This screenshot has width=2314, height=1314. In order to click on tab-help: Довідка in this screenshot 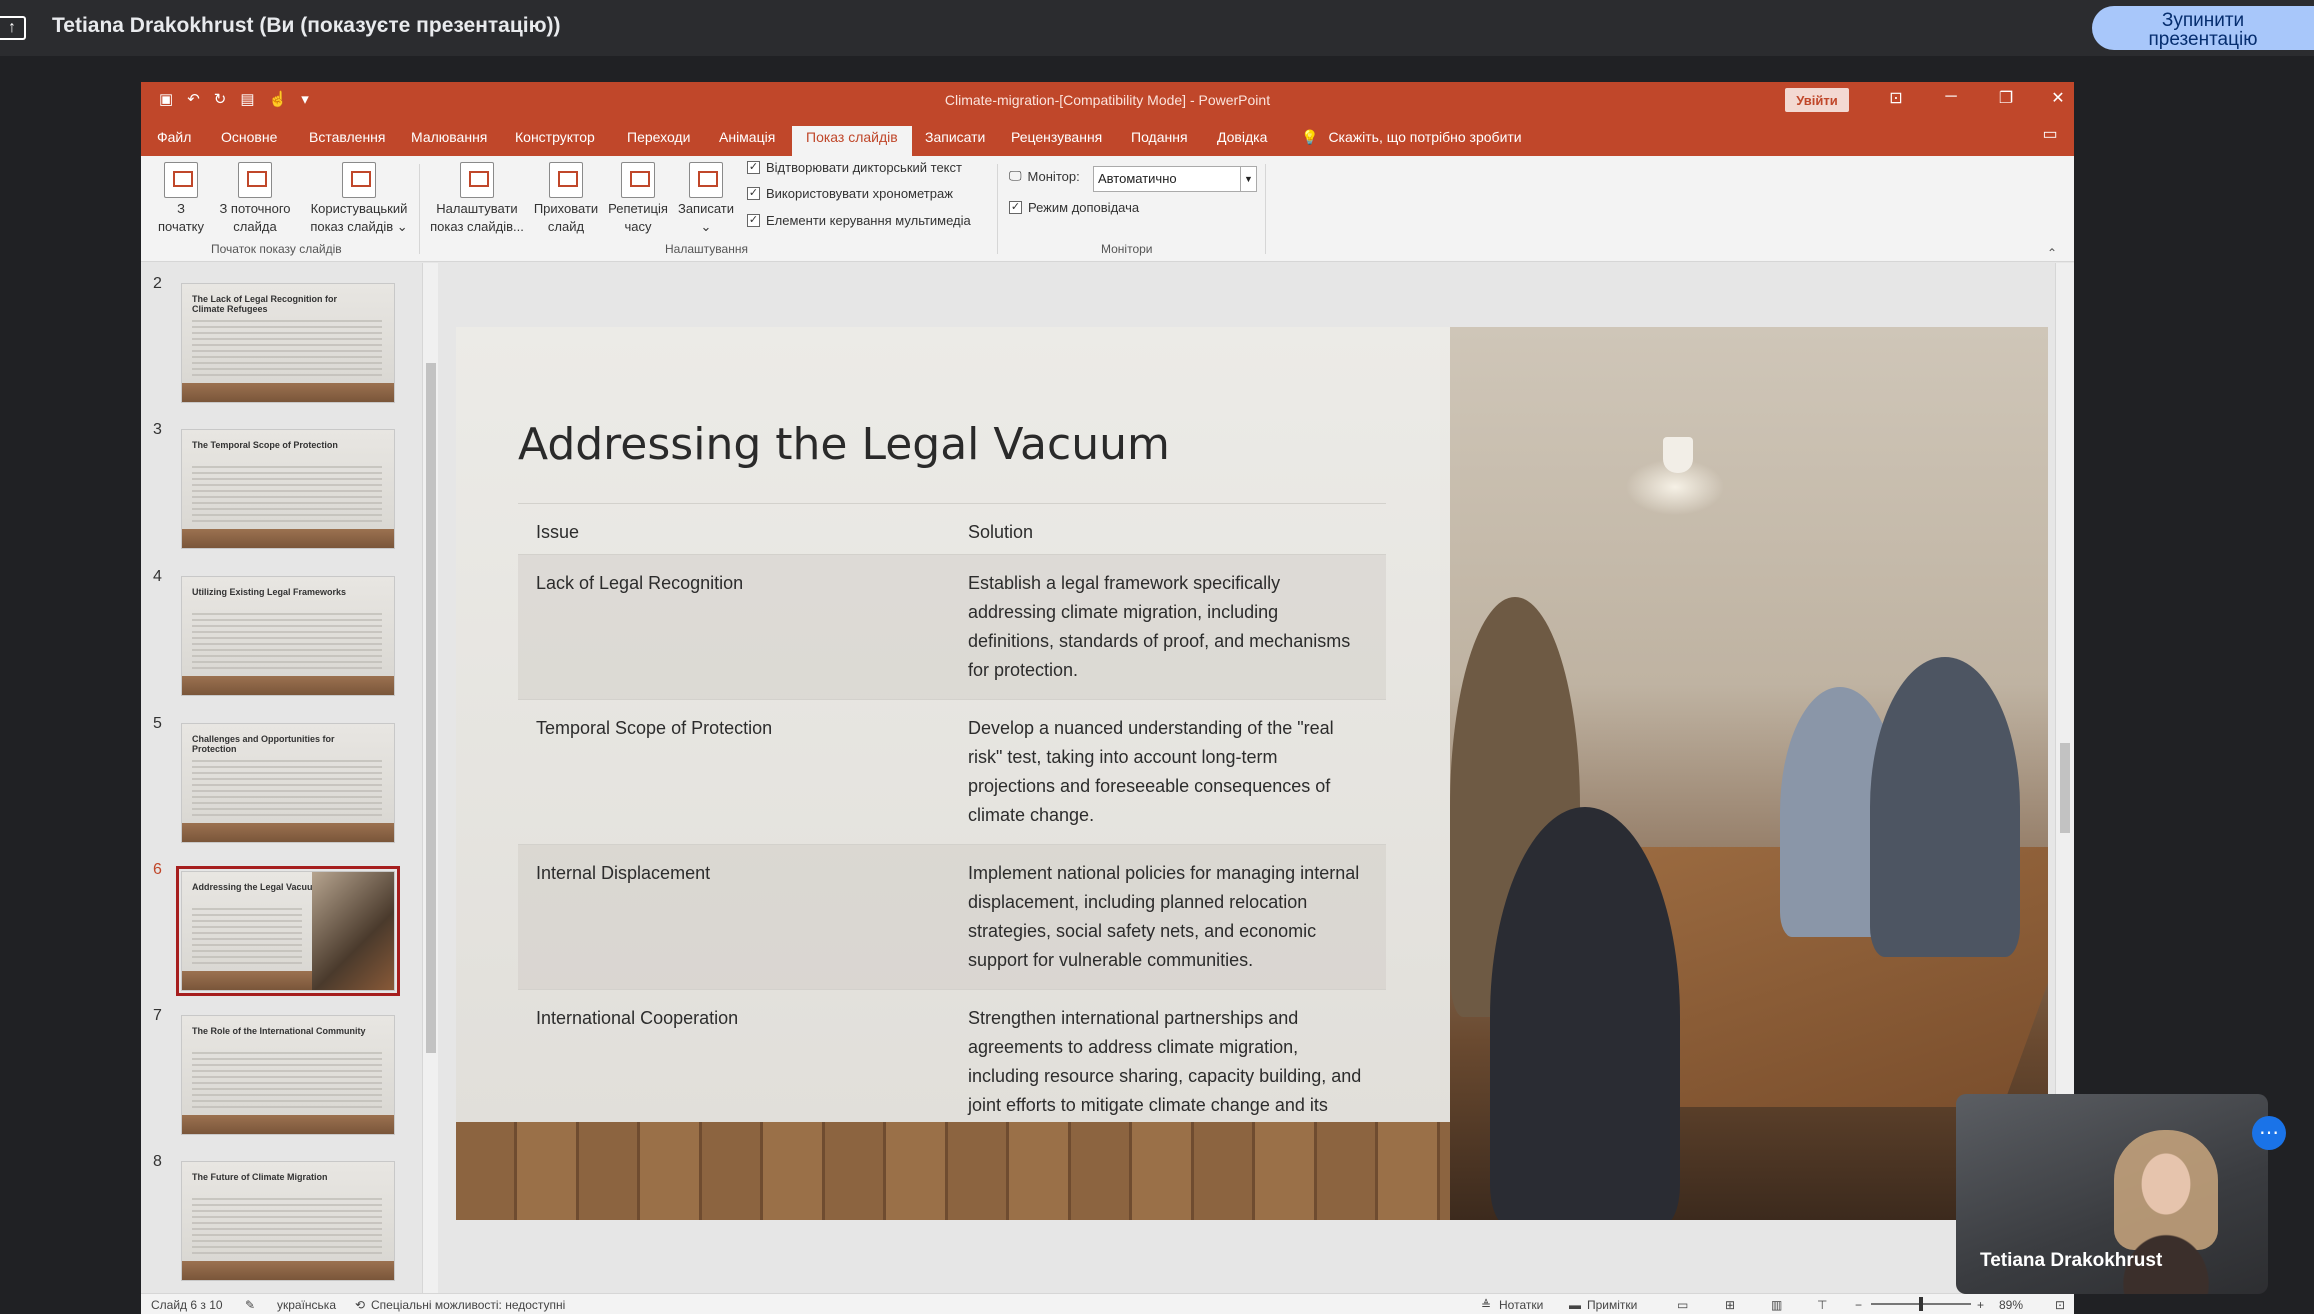, I will do `click(1242, 141)`.